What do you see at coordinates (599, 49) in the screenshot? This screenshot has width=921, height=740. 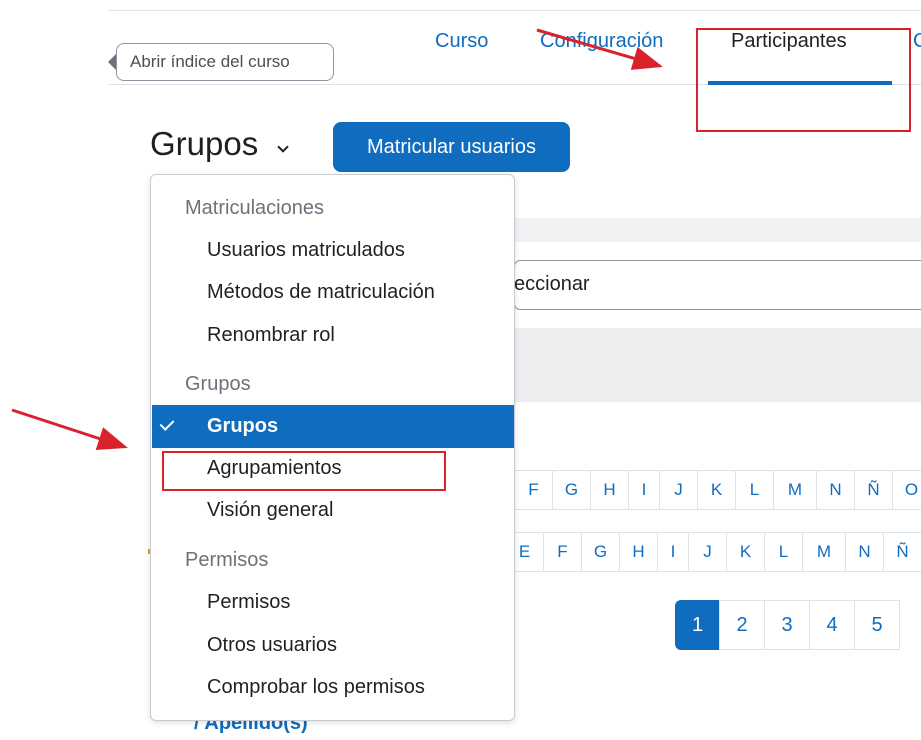 I see `arrow-to-participantes` at bounding box center [599, 49].